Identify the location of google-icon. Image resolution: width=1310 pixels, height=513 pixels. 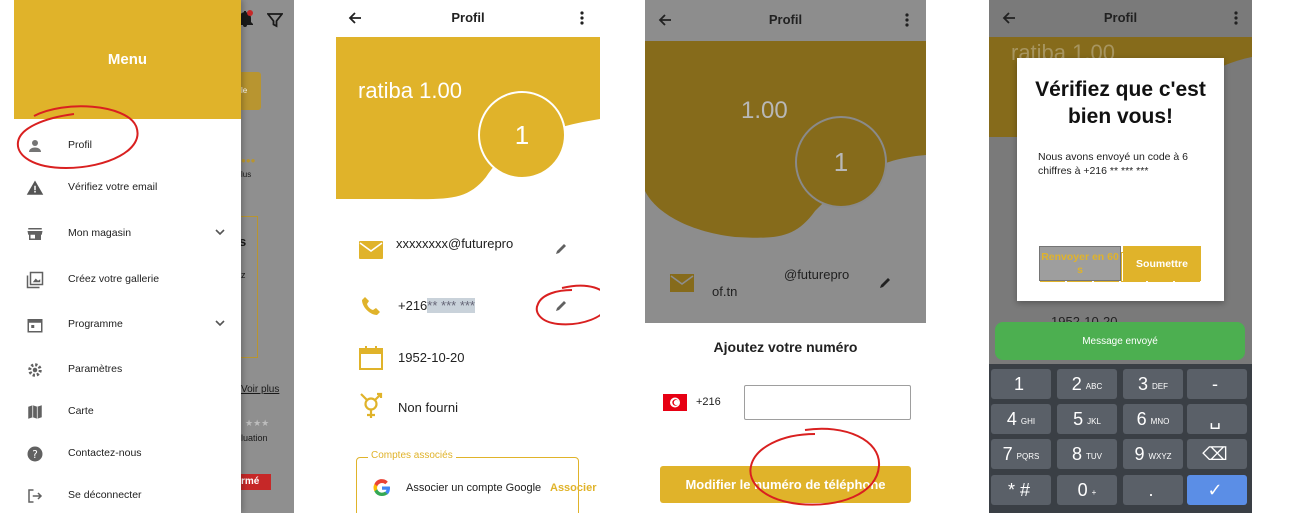
(381, 488).